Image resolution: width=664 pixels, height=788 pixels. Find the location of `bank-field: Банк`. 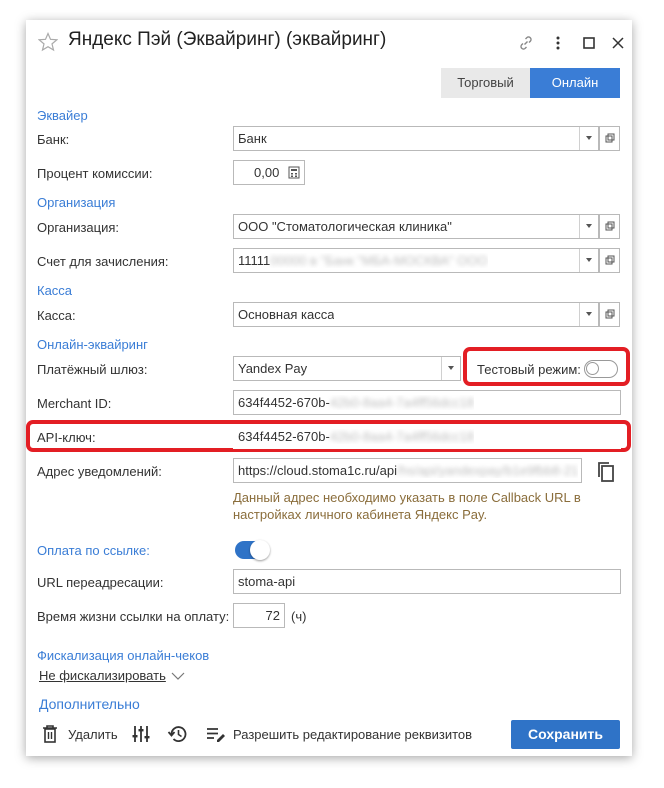

bank-field: Банк is located at coordinates (416, 138).